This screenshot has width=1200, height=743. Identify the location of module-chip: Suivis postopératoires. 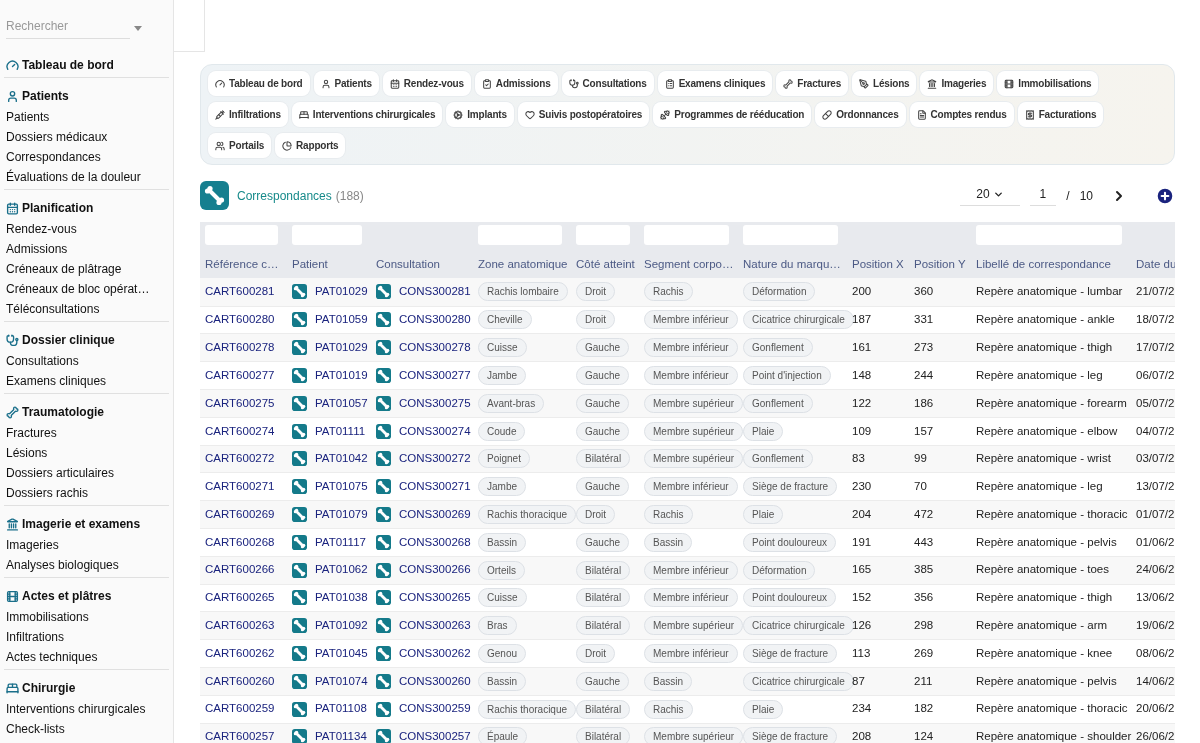
(583, 114).